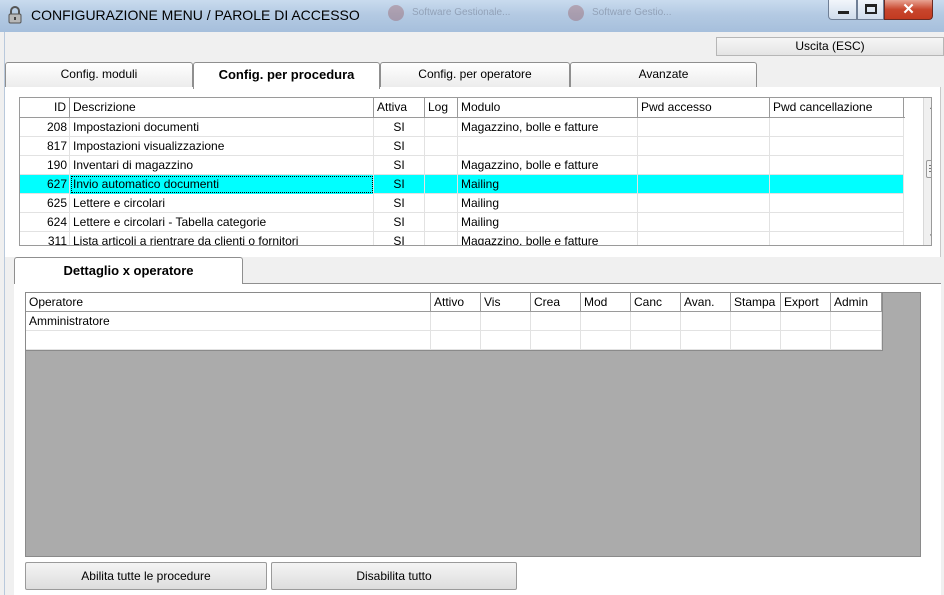 Image resolution: width=944 pixels, height=595 pixels. What do you see at coordinates (856, 321) in the screenshot?
I see `cell-admin` at bounding box center [856, 321].